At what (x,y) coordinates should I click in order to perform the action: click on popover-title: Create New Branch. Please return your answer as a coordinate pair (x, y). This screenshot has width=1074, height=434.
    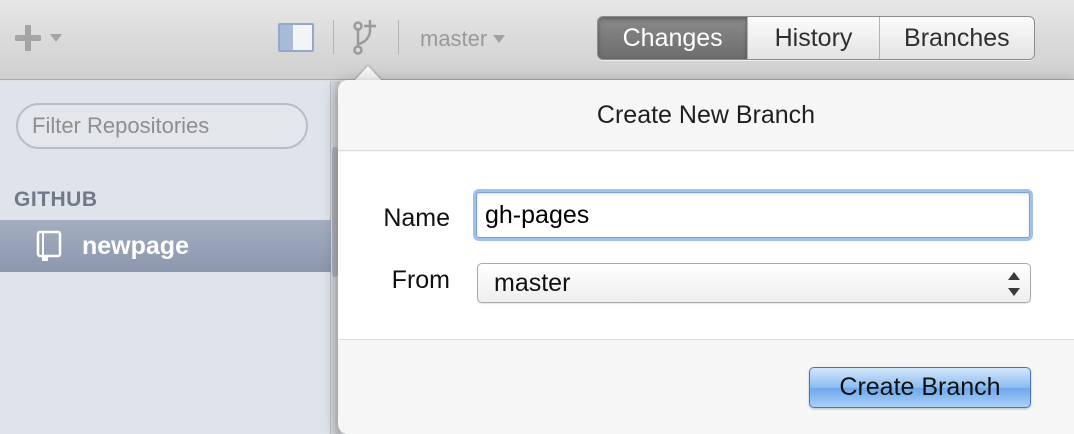
    Looking at the image, I should click on (706, 114).